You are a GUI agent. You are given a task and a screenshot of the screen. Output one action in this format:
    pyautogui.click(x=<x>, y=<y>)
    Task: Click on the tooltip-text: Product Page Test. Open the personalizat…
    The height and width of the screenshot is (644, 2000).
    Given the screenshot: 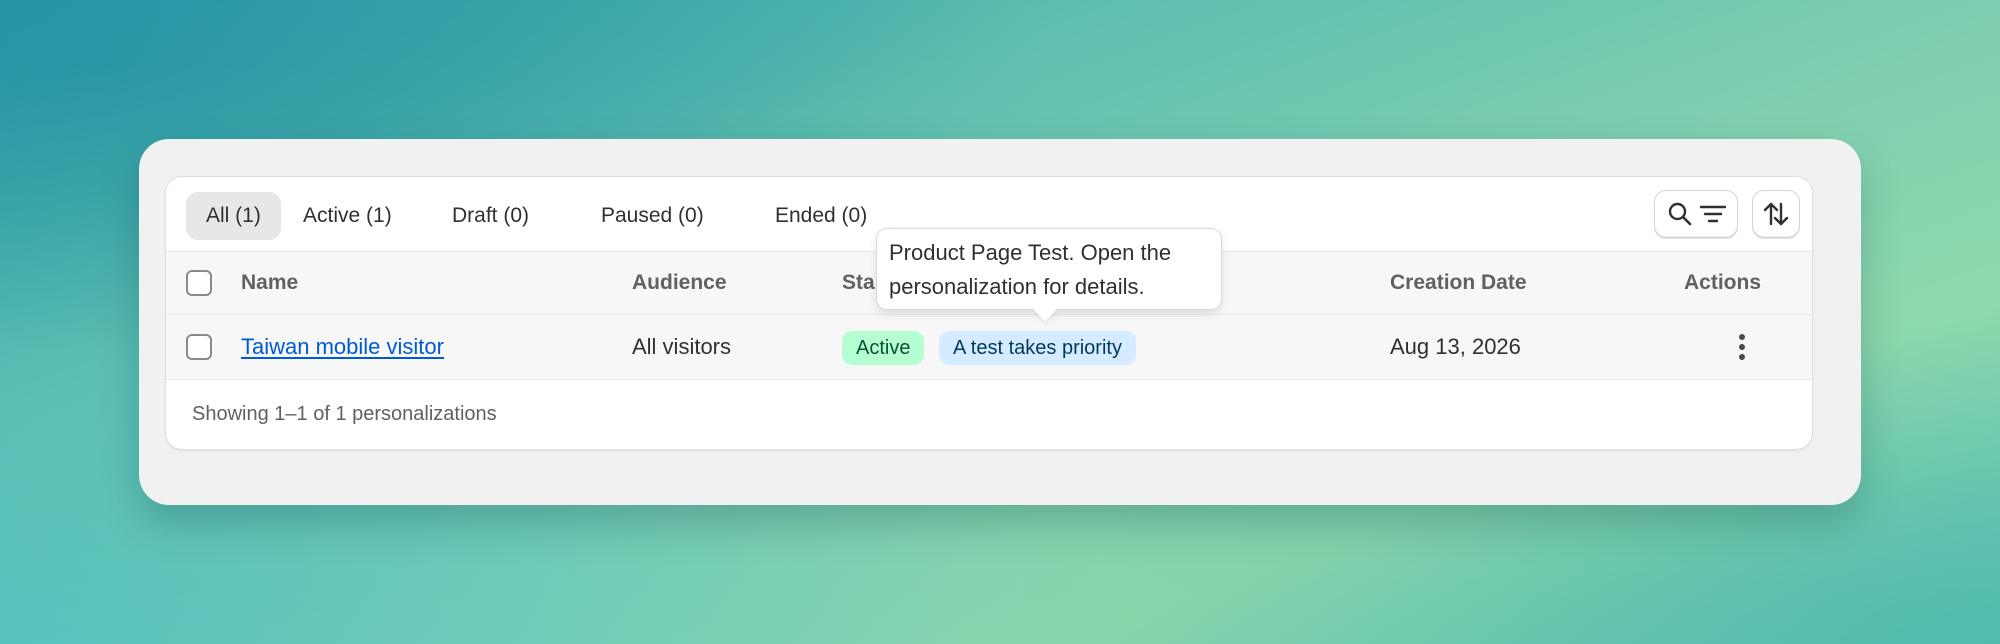 What is the action you would take?
    pyautogui.click(x=1030, y=269)
    